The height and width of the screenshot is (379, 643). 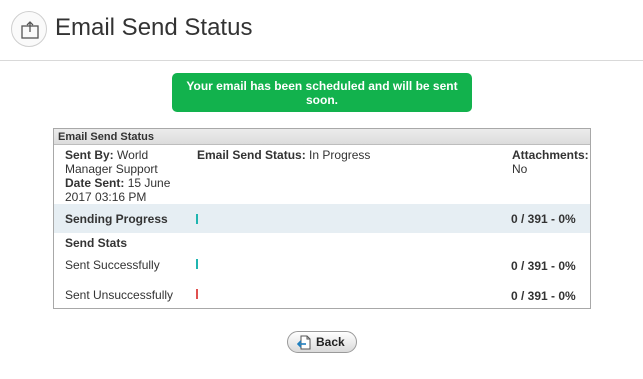 I want to click on send-status-info: Email Send Status: In Progress, so click(x=327, y=155).